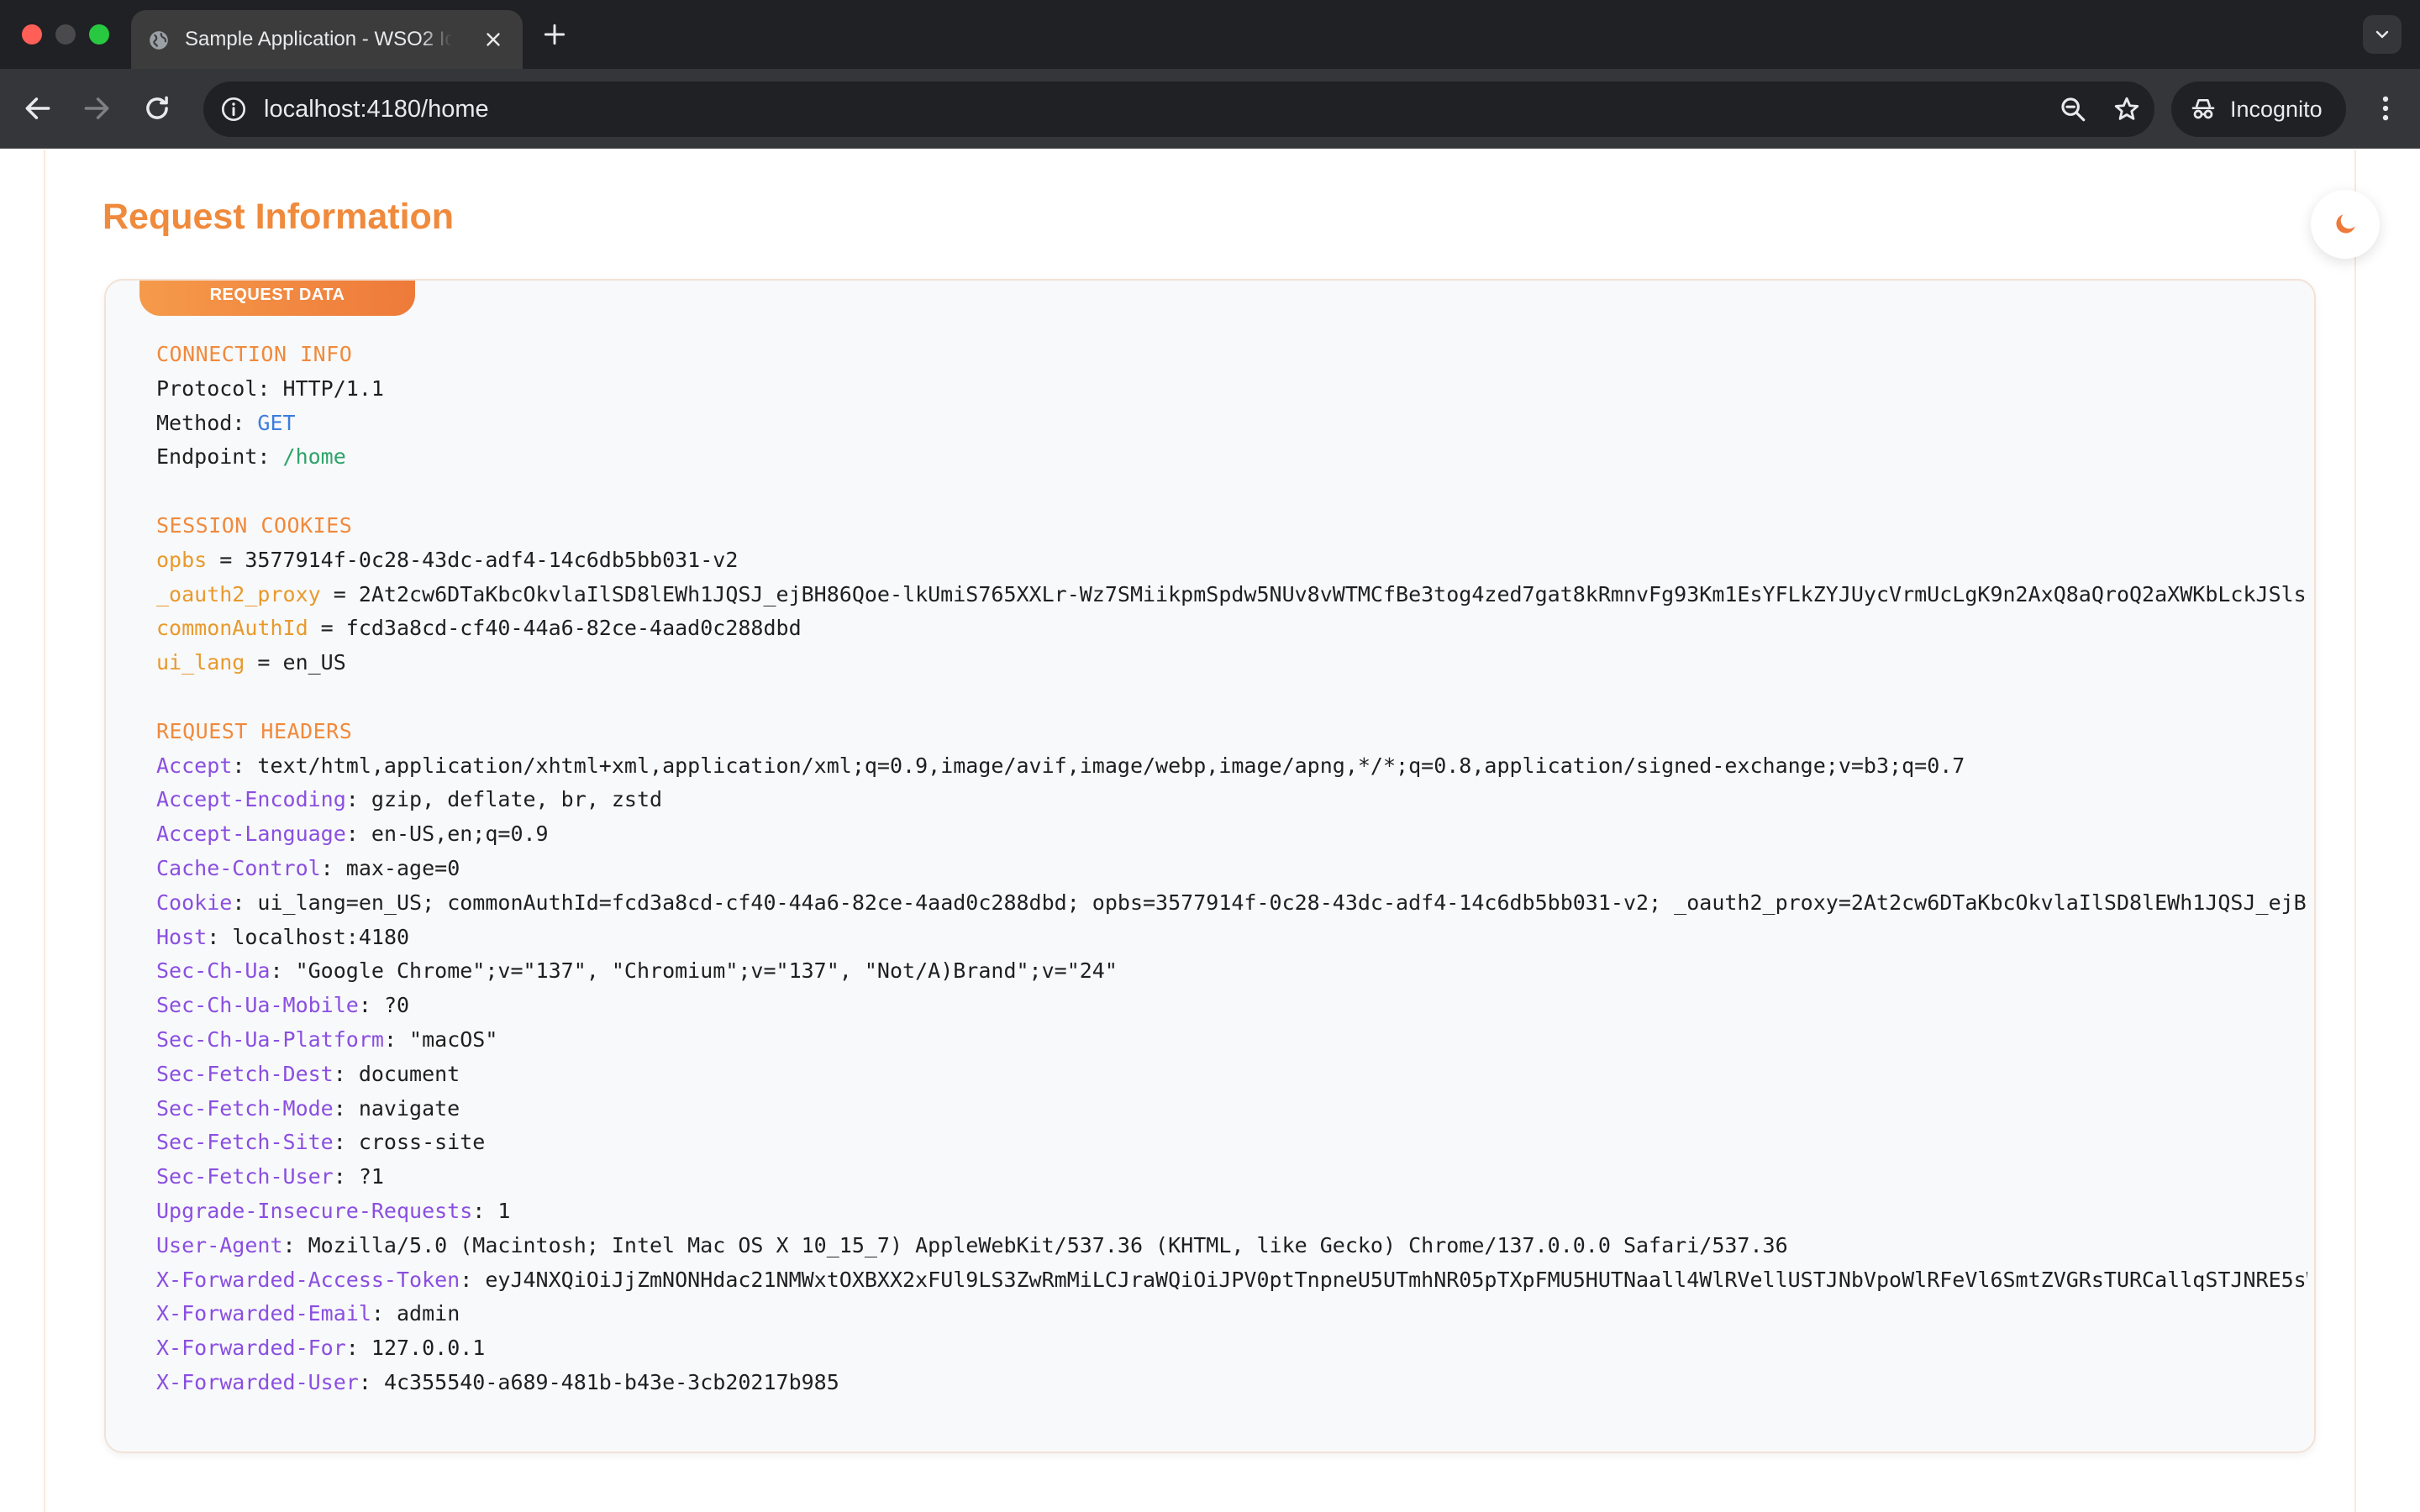 This screenshot has height=1512, width=2420. Describe the element at coordinates (97, 108) in the screenshot. I see `forward-arrow-icon` at that location.